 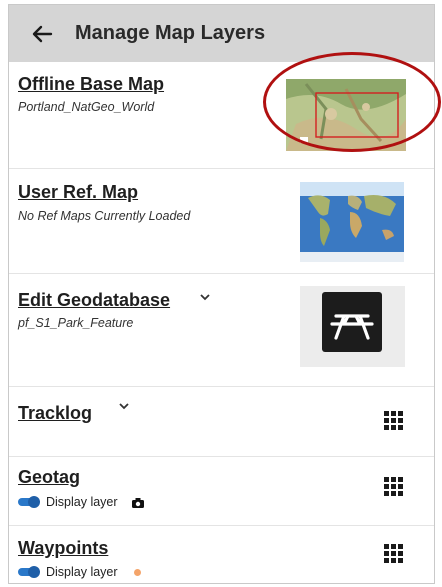 I want to click on layer-row-geotag: Geotag Display layer, so click(x=221, y=491).